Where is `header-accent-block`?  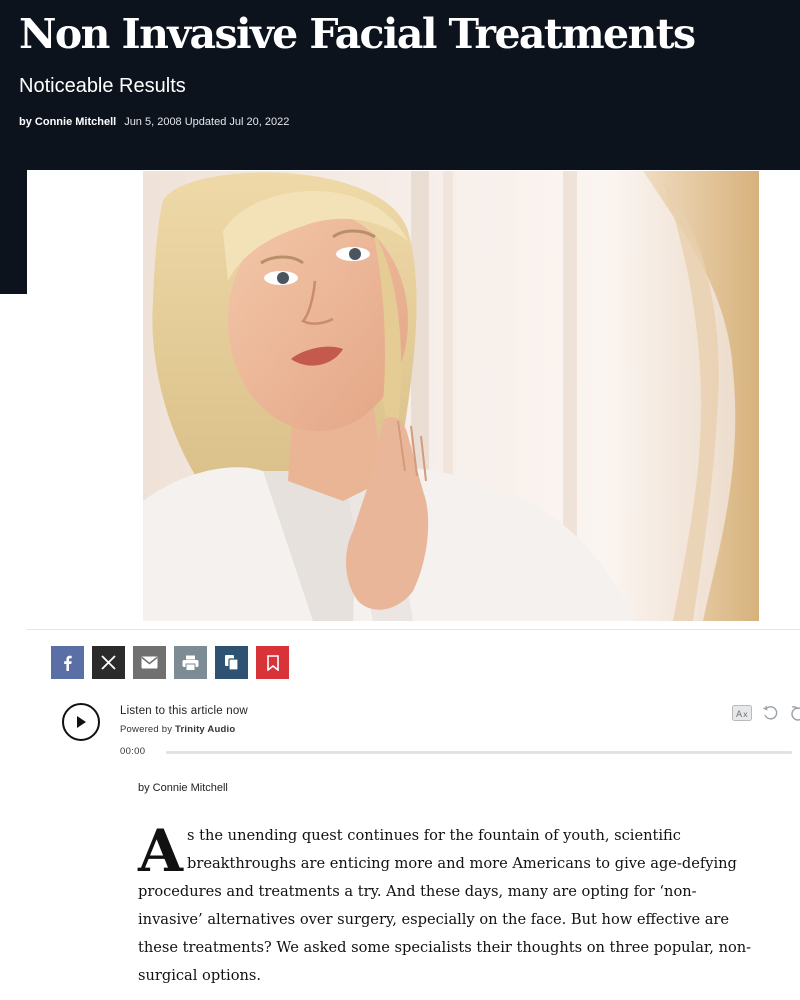
header-accent-block is located at coordinates (13, 232).